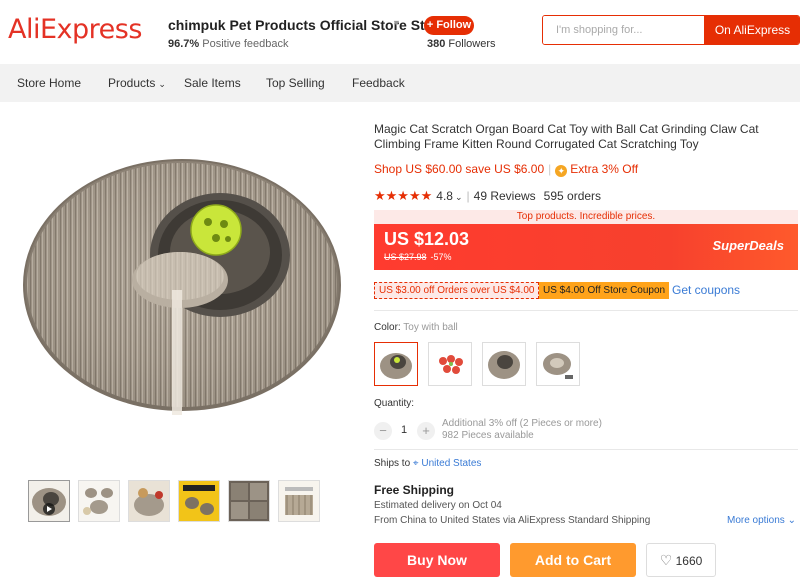 This screenshot has width=800, height=579. I want to click on superdeals-badge: SuperDeals, so click(748, 245).